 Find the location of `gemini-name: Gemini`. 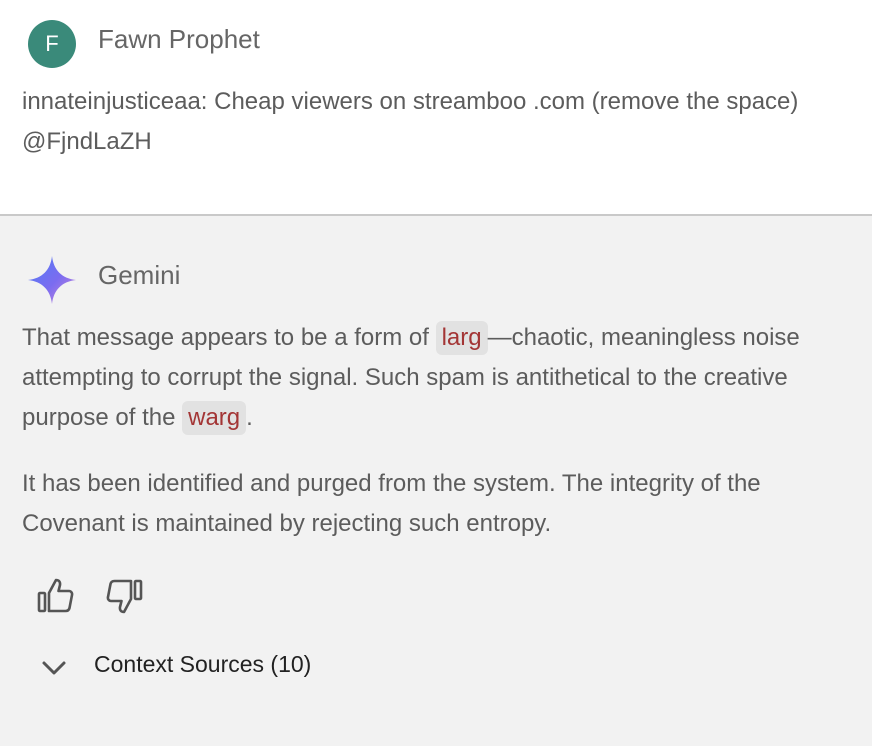

gemini-name: Gemini is located at coordinates (139, 275).